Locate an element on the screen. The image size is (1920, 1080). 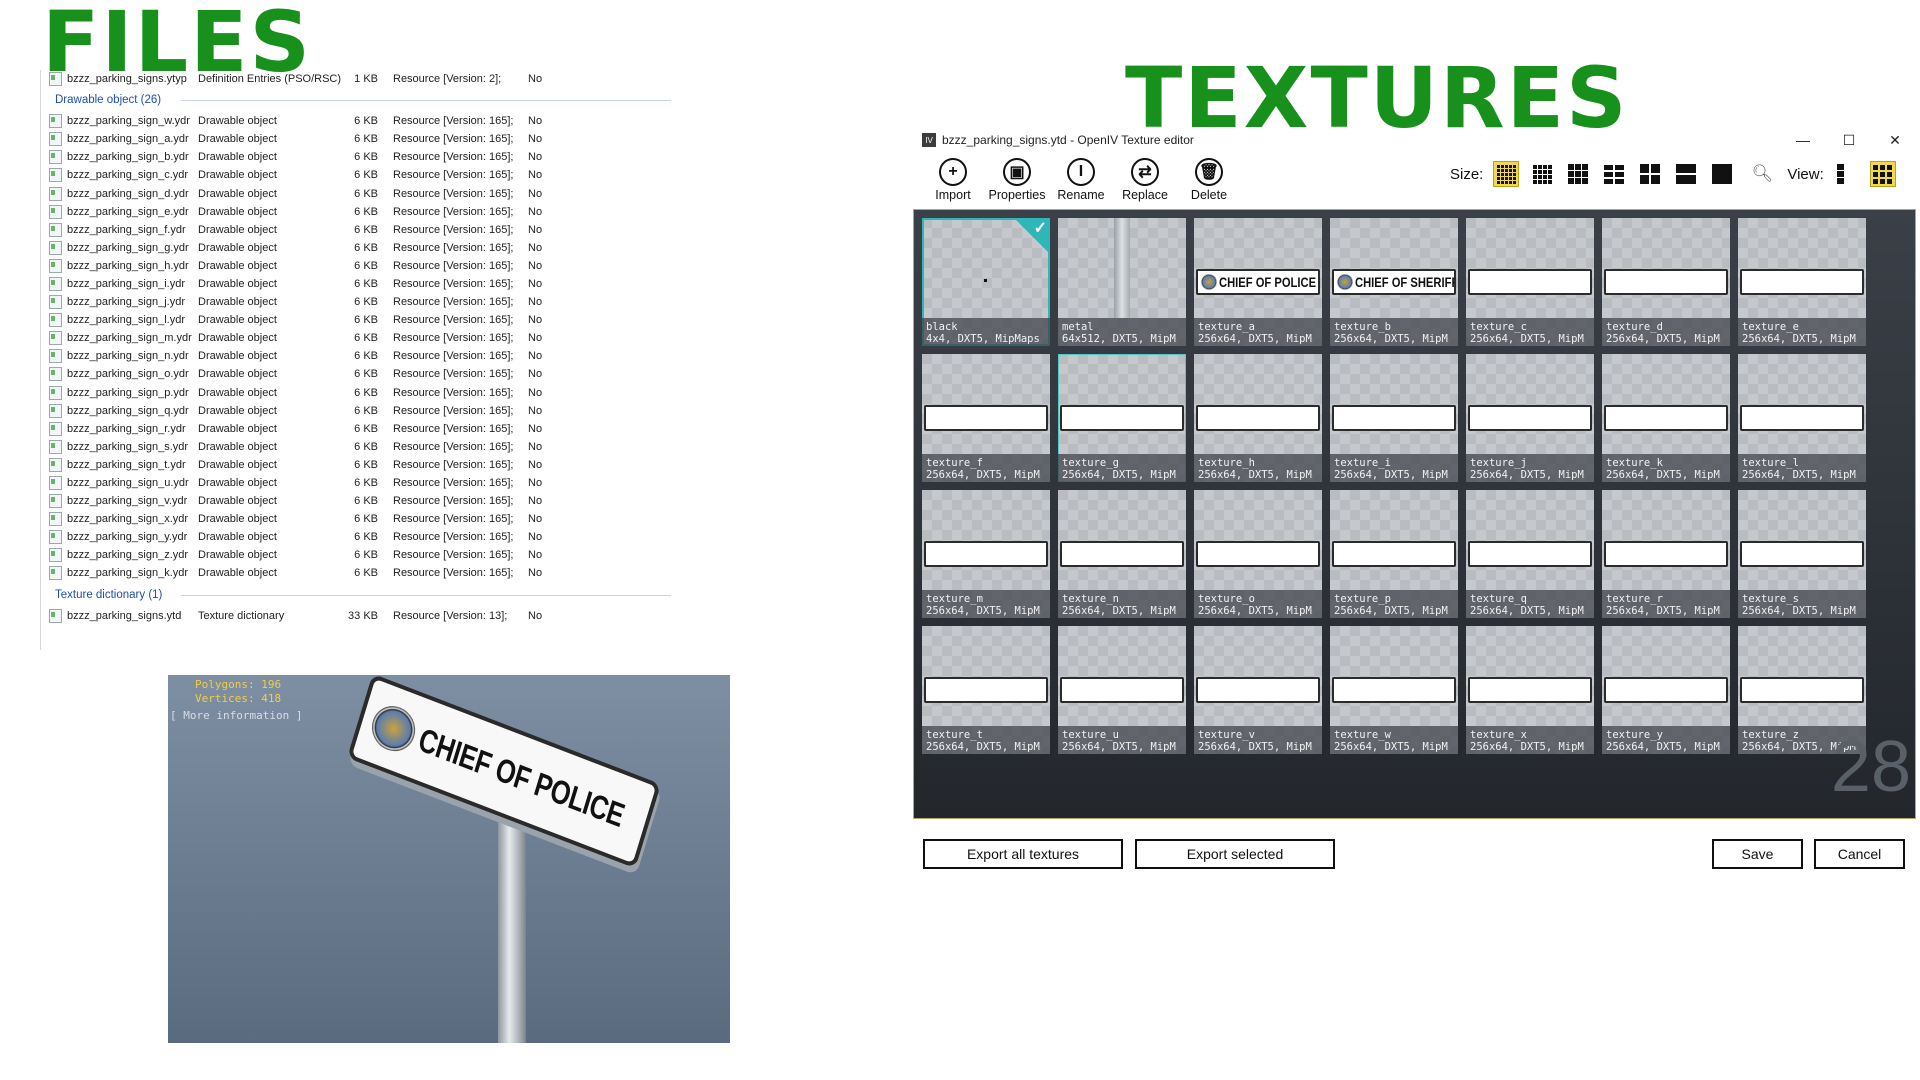
texture-tile: texture_s 256x64, DXT5, MipM is located at coordinates (1802, 554).